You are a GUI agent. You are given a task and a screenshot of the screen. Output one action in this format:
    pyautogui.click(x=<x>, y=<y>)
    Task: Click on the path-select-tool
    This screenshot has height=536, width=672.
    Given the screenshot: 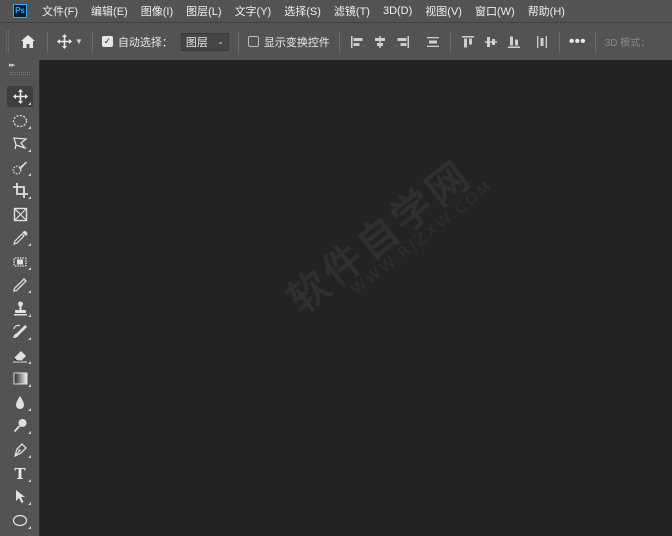 What is the action you would take?
    pyautogui.click(x=20, y=496)
    